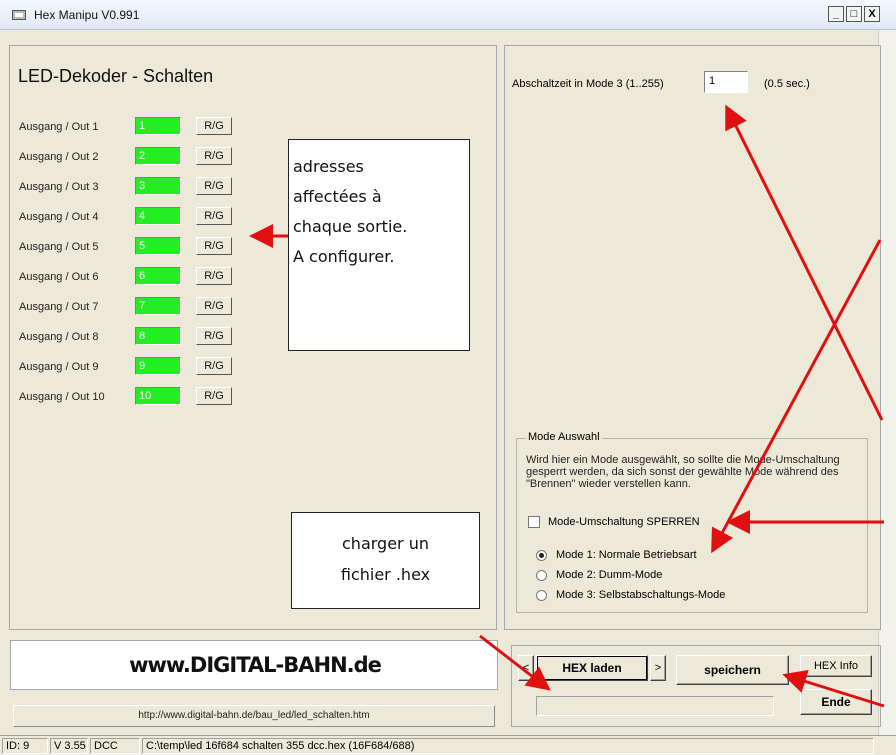  What do you see at coordinates (804, 262) in the screenshot?
I see `arrow-to-abschaltzeit` at bounding box center [804, 262].